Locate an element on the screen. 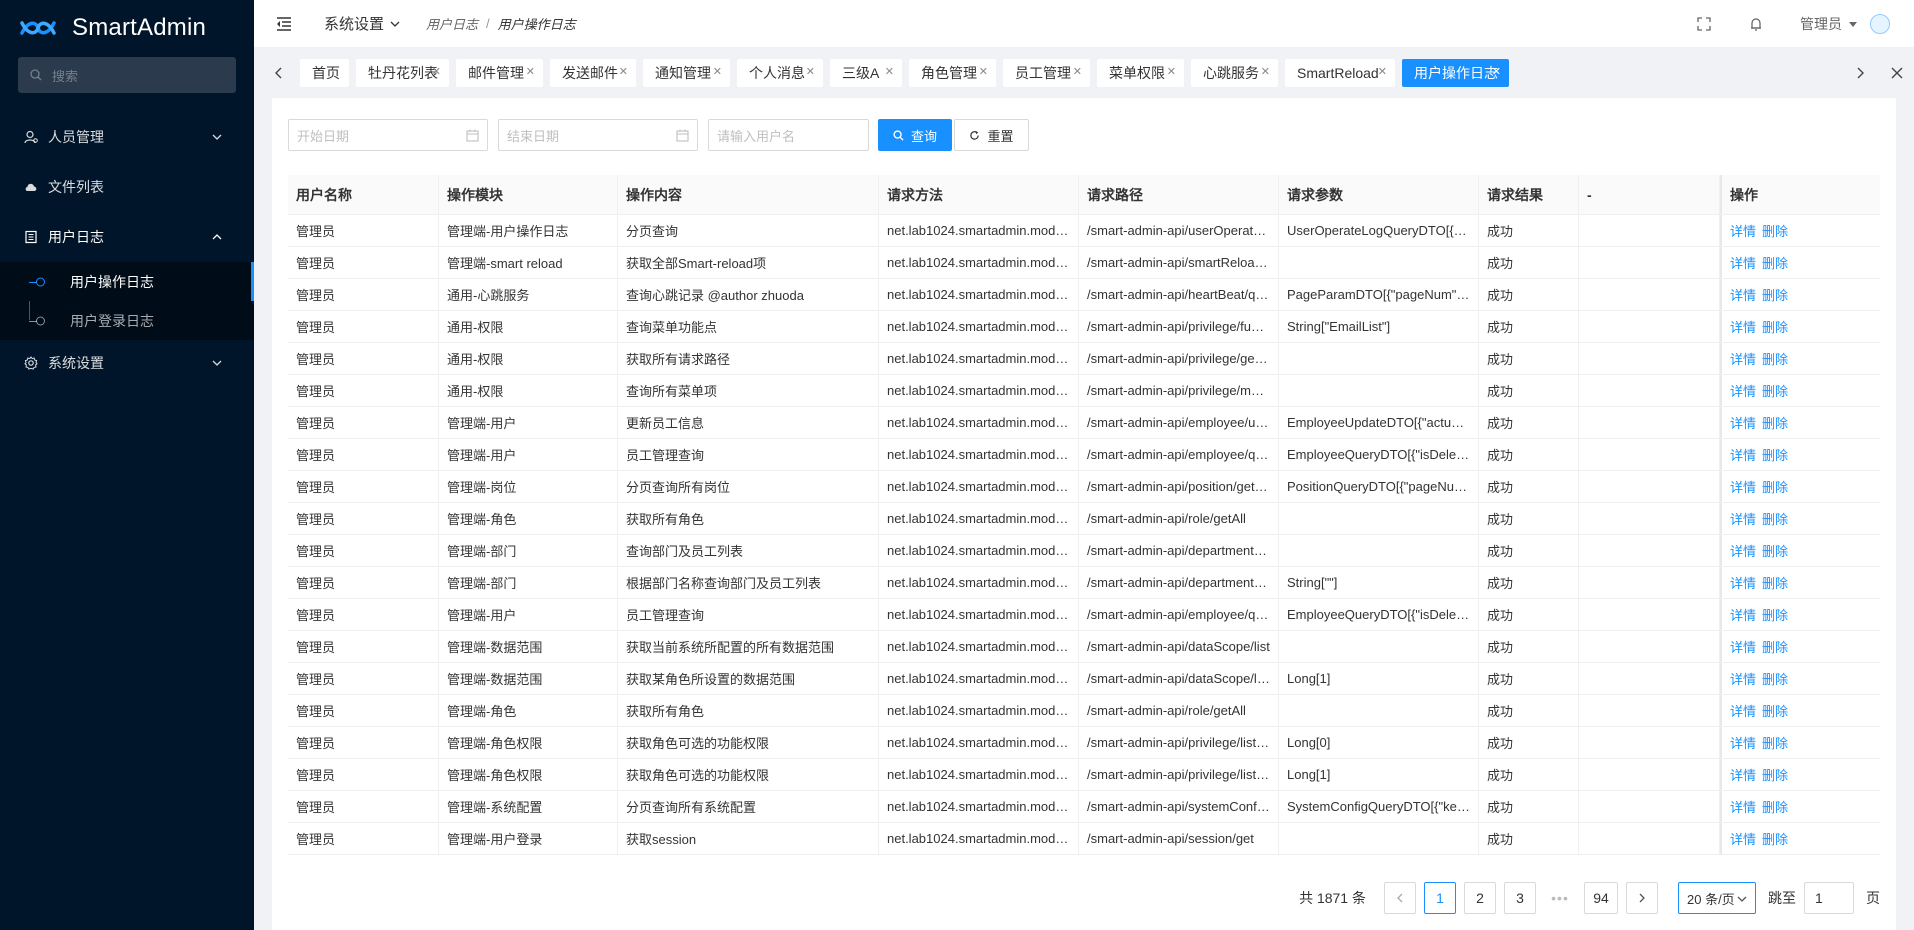  sidebar-item-user-log: 用户日志 is located at coordinates (127, 237).